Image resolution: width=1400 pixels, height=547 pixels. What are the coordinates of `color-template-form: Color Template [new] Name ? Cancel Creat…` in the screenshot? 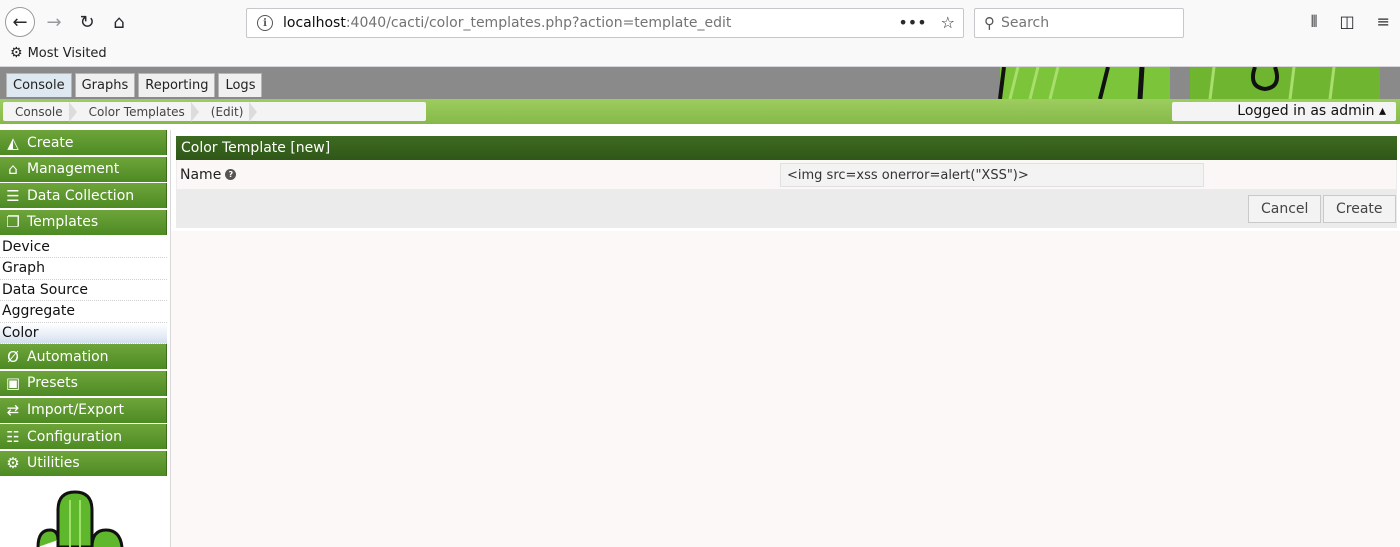 It's located at (786, 182).